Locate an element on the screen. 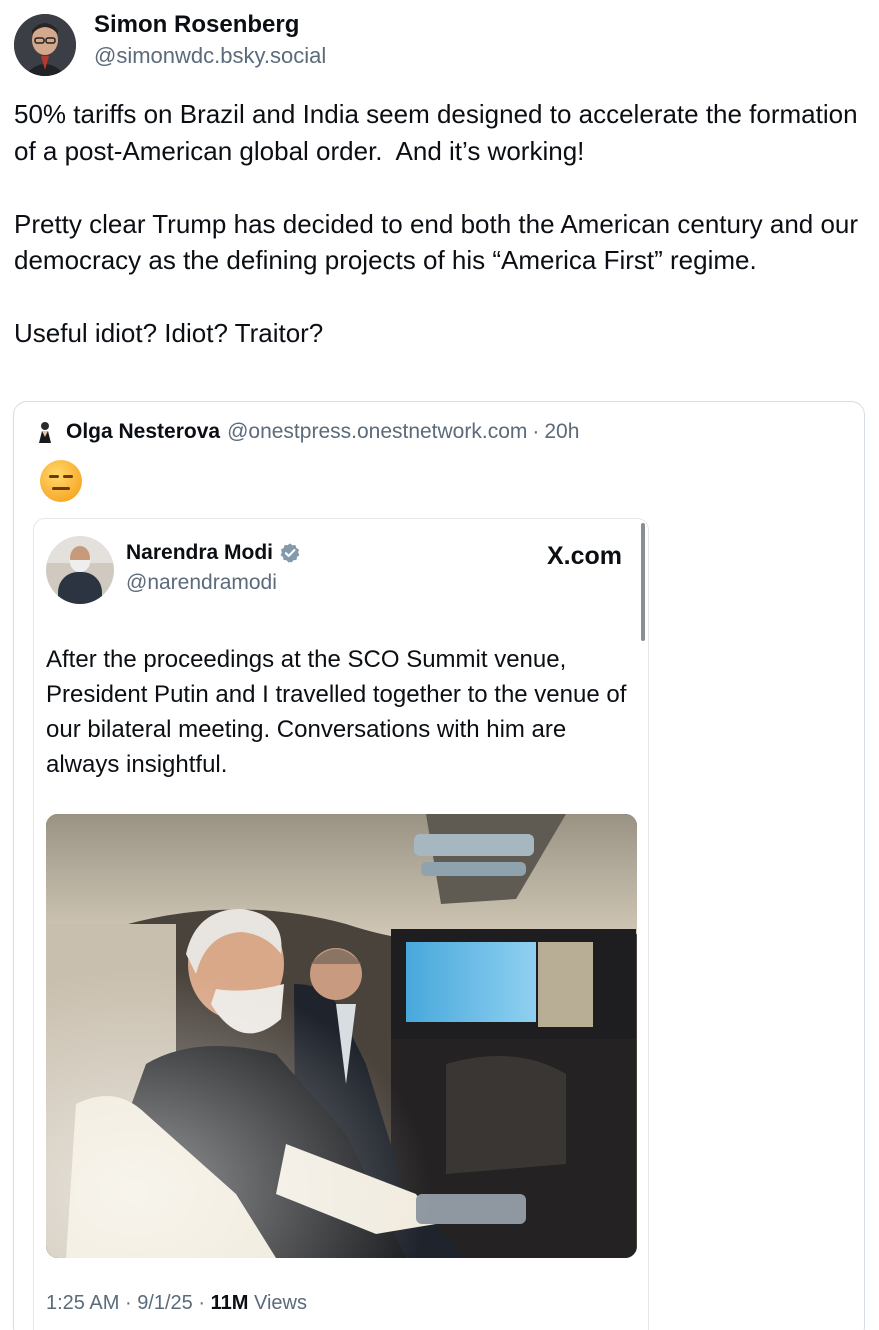 This screenshot has width=879, height=1330. emoji-eye-left is located at coordinates (54, 476).